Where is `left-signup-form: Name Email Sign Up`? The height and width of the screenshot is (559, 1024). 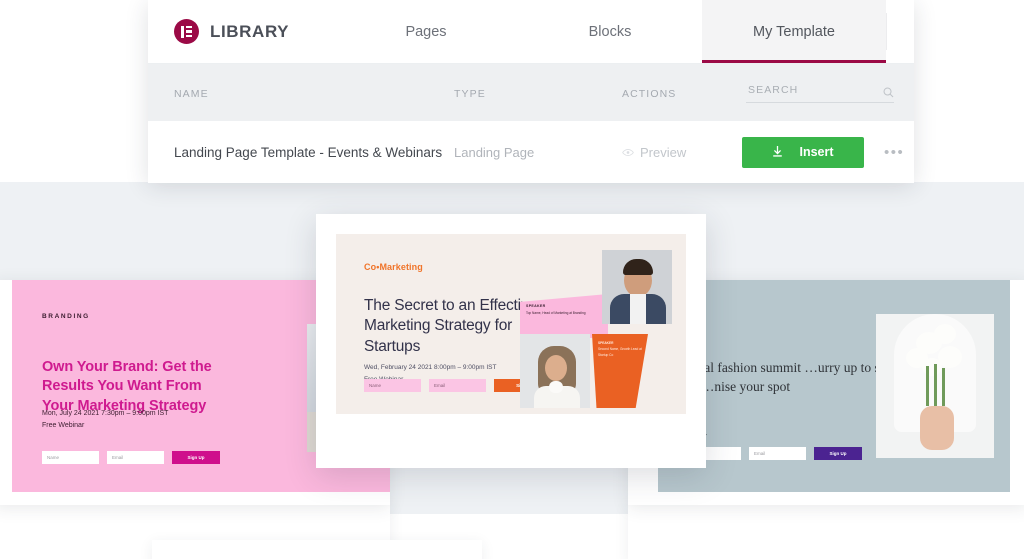 left-signup-form: Name Email Sign Up is located at coordinates (131, 457).